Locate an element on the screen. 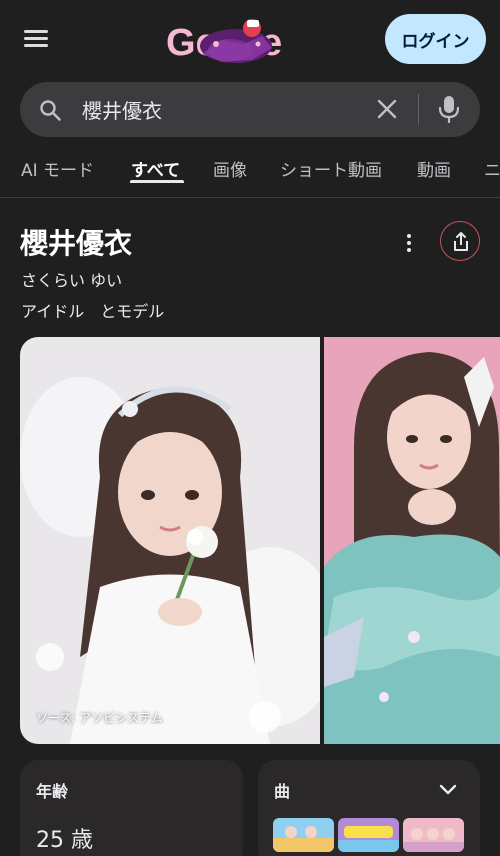 This screenshot has width=500, height=856. search-divider is located at coordinates (418, 109).